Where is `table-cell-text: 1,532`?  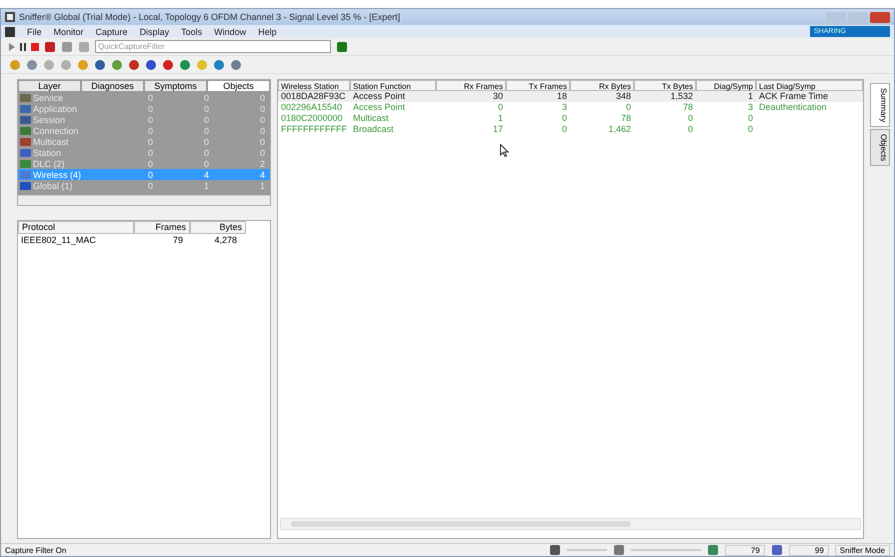 table-cell-text: 1,532 is located at coordinates (681, 96).